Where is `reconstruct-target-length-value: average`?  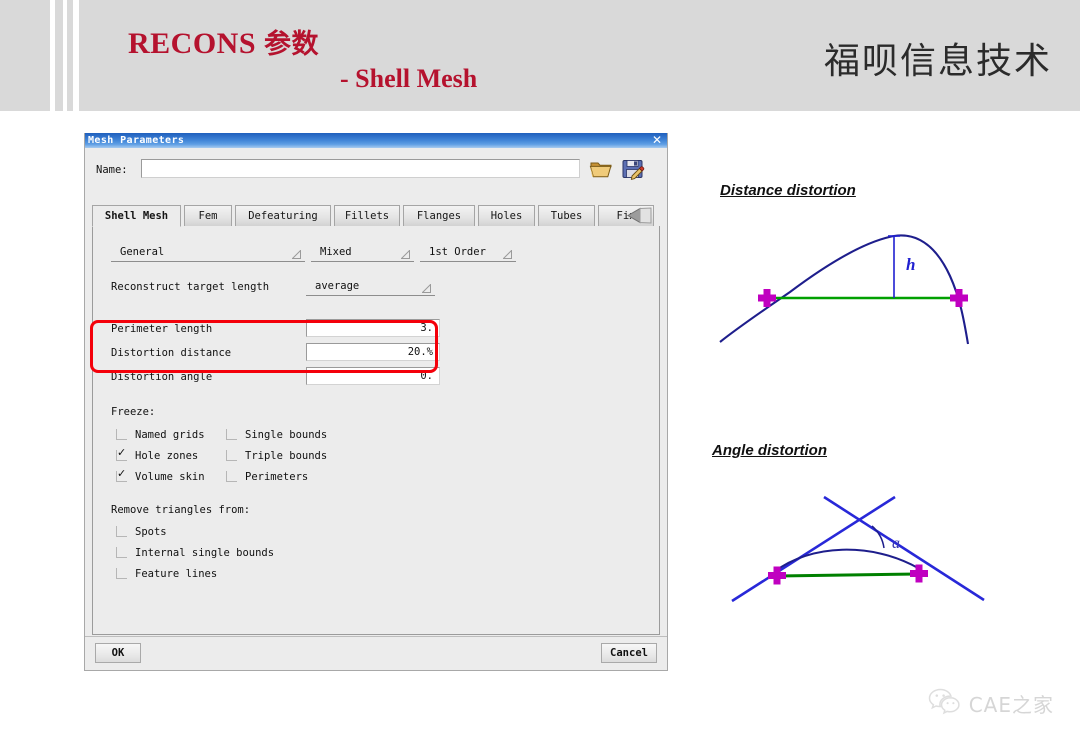 reconstruct-target-length-value: average is located at coordinates (337, 286).